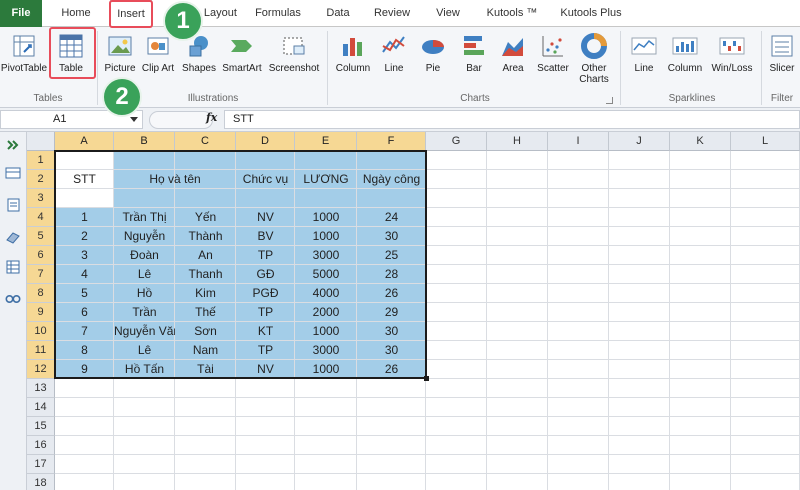 This screenshot has height=490, width=800. I want to click on pie-chart-label: Pie, so click(433, 68).